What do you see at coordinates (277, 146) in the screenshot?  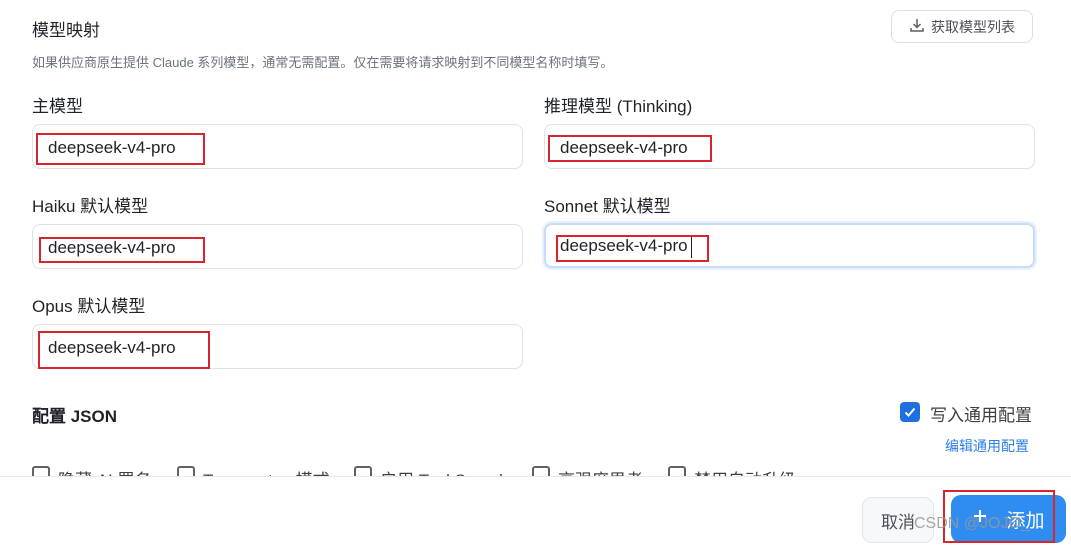 I see `main-model-input: deepseek-v4-pro` at bounding box center [277, 146].